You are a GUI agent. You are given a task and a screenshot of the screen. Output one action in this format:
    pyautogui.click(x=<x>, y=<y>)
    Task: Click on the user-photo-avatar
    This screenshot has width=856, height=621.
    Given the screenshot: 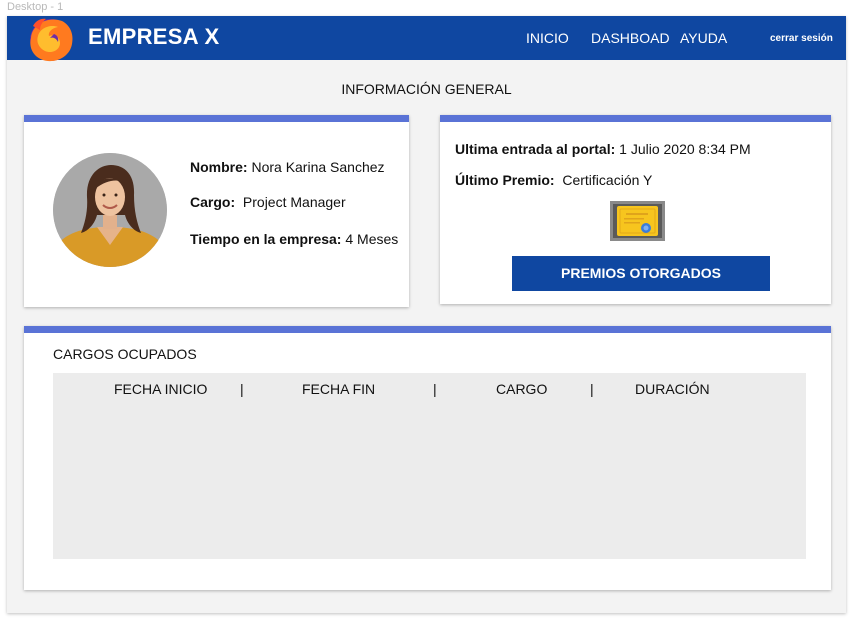 What is the action you would take?
    pyautogui.click(x=110, y=210)
    